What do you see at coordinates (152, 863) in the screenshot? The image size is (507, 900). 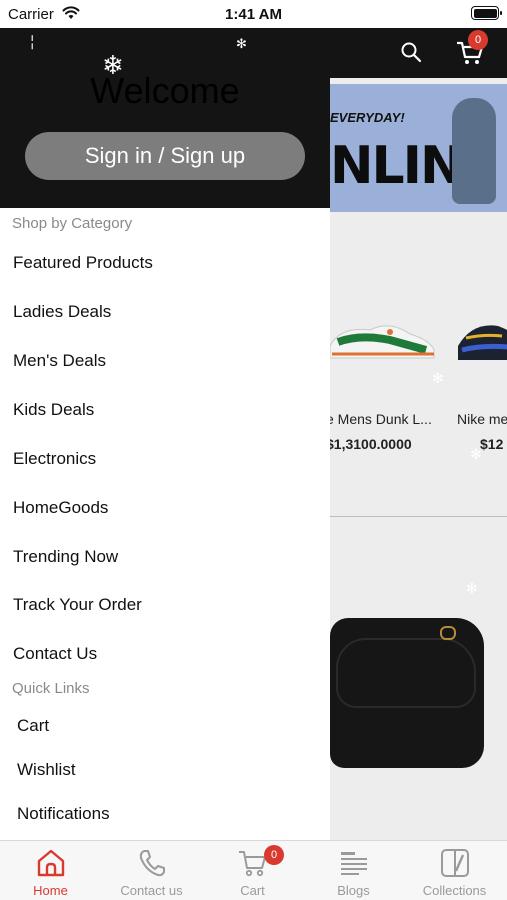 I see `phone-icon` at bounding box center [152, 863].